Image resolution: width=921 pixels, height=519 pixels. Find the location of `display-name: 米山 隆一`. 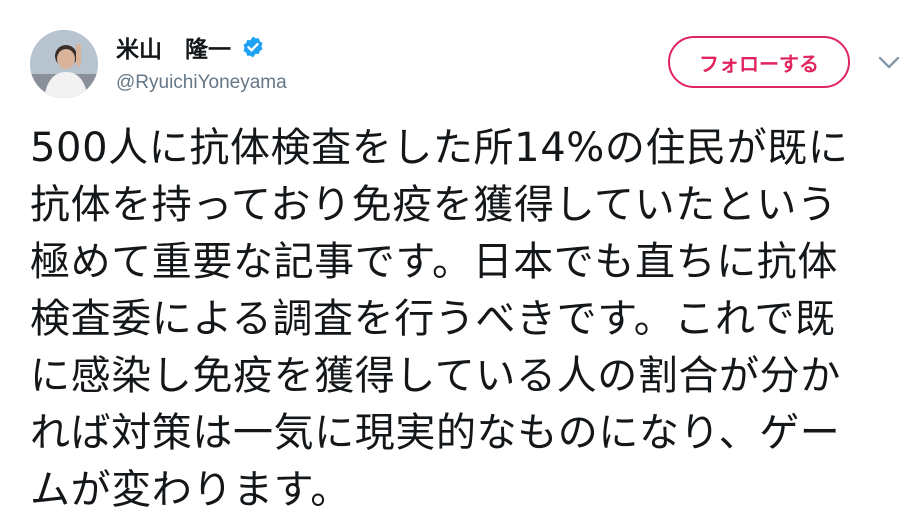

display-name: 米山 隆一 is located at coordinates (190, 47).